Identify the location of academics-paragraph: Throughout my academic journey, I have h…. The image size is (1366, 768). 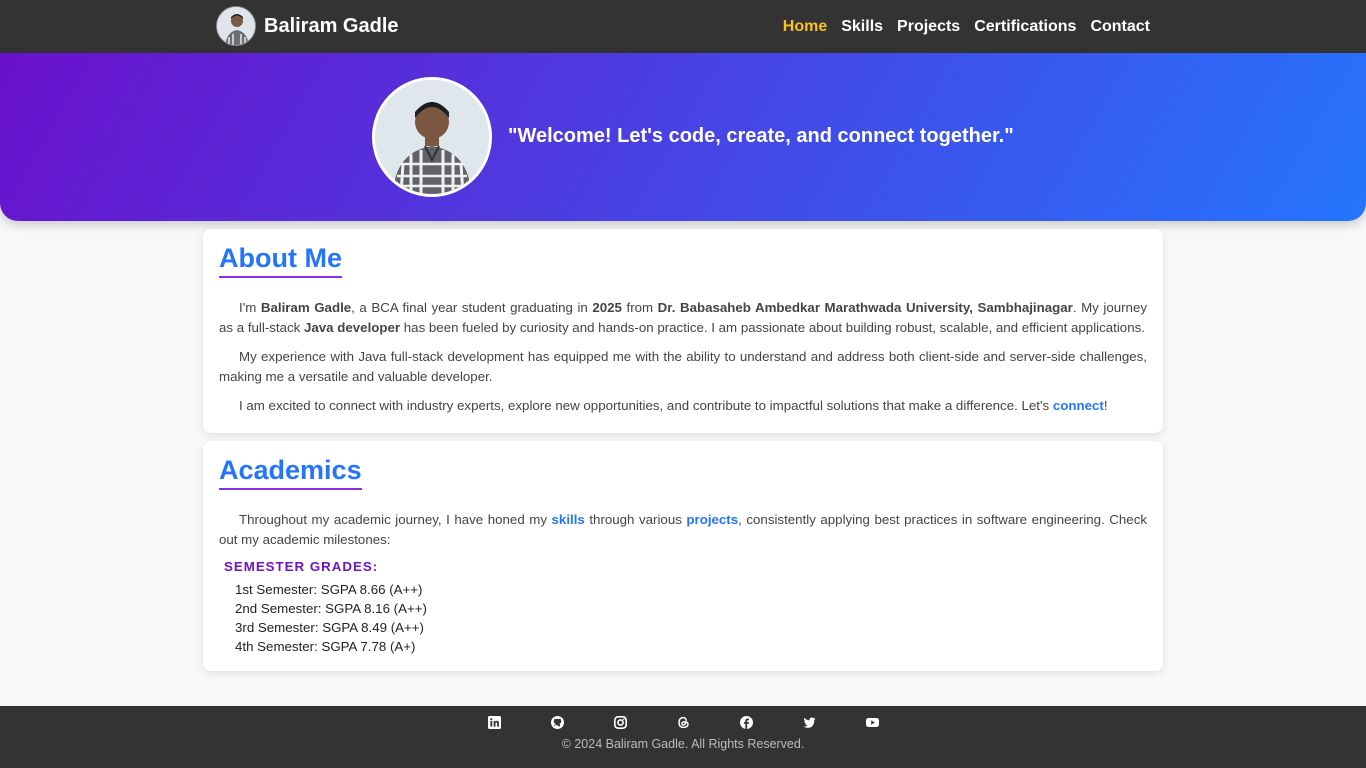
(683, 529).